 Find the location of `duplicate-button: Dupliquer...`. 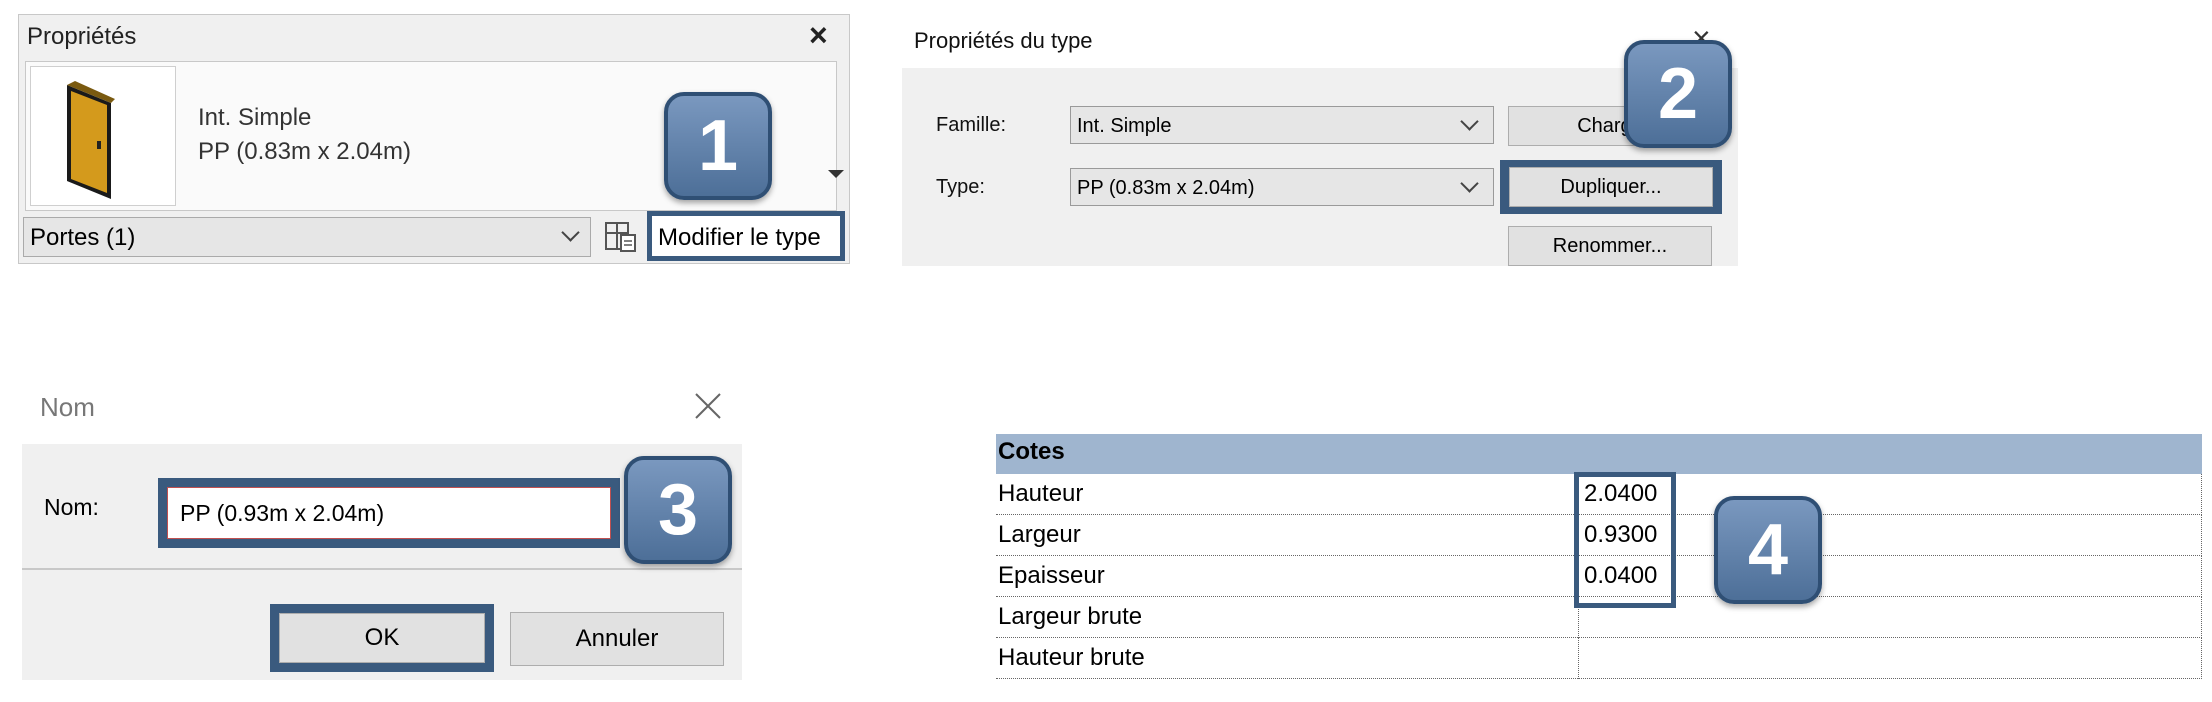

duplicate-button: Dupliquer... is located at coordinates (1611, 187).